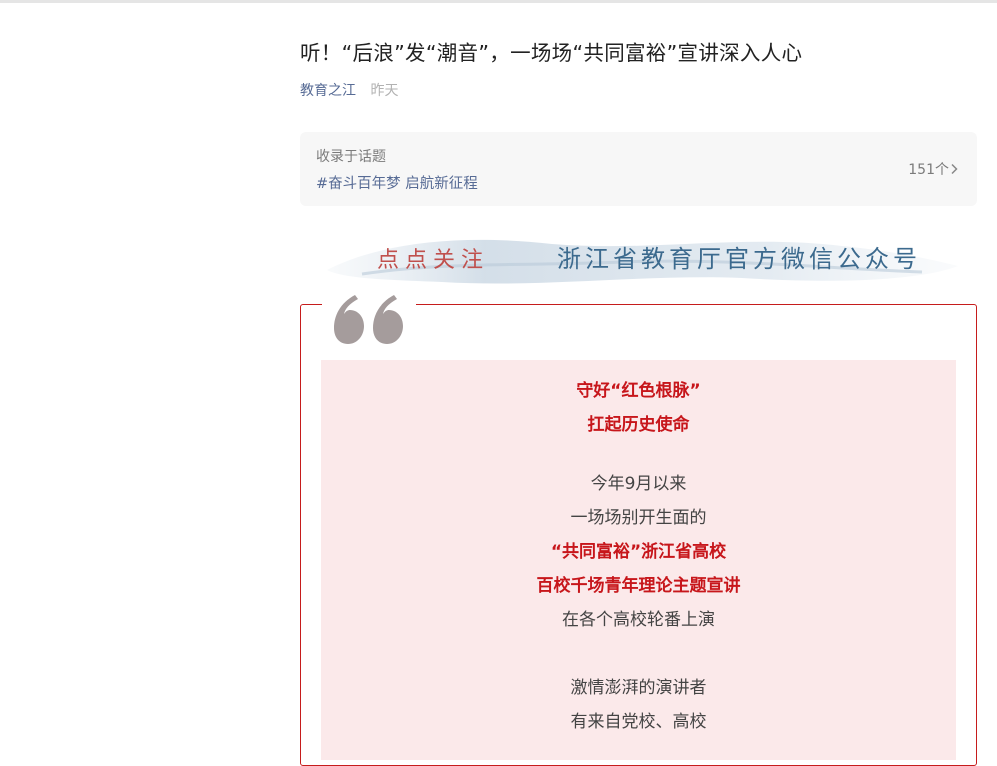 The height and width of the screenshot is (766, 997). Describe the element at coordinates (638, 586) in the screenshot. I see `content-line: 百校千场青年理论主题宣讲` at that location.